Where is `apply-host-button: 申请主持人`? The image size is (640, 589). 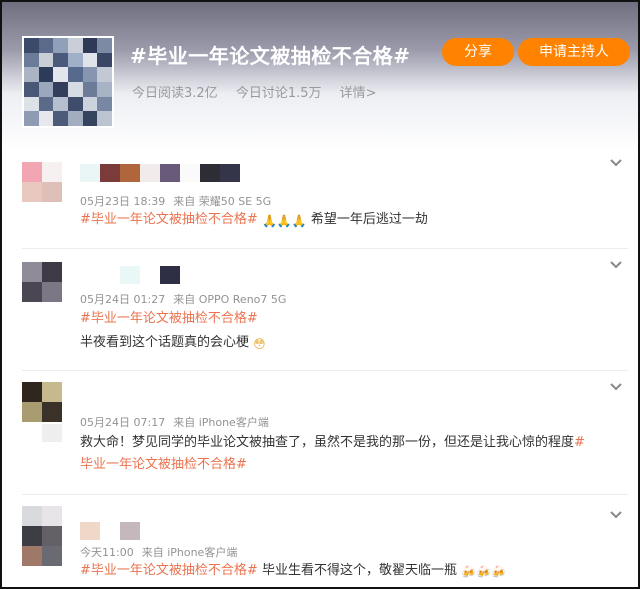 apply-host-button: 申请主持人 is located at coordinates (574, 52).